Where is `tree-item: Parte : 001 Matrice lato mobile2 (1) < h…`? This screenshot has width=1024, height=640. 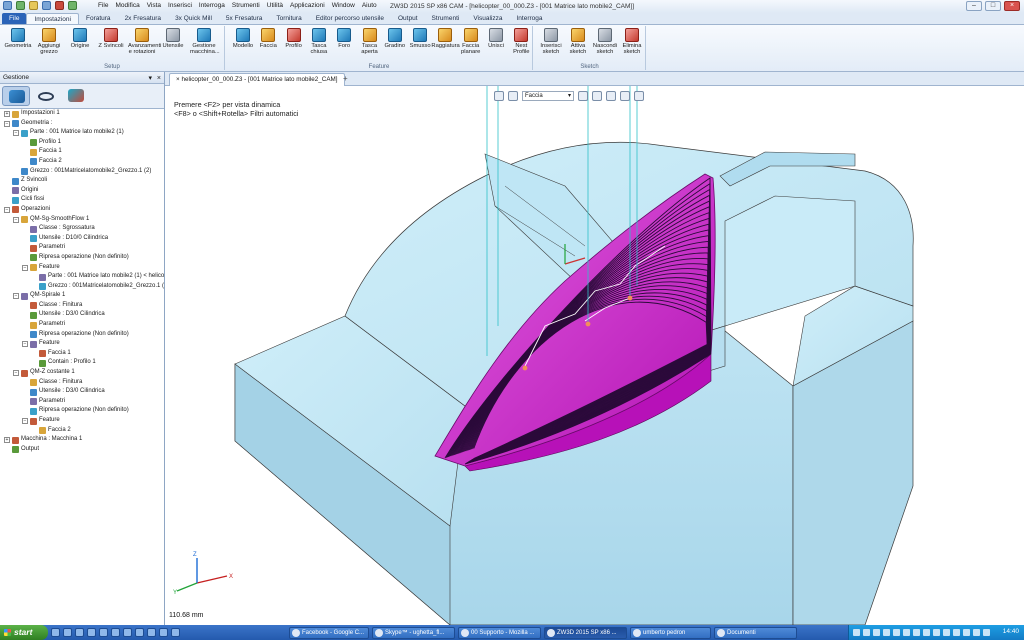
tree-item: Parte : 001 Matrice lato mobile2 (1) < h… is located at coordinates (82, 277).